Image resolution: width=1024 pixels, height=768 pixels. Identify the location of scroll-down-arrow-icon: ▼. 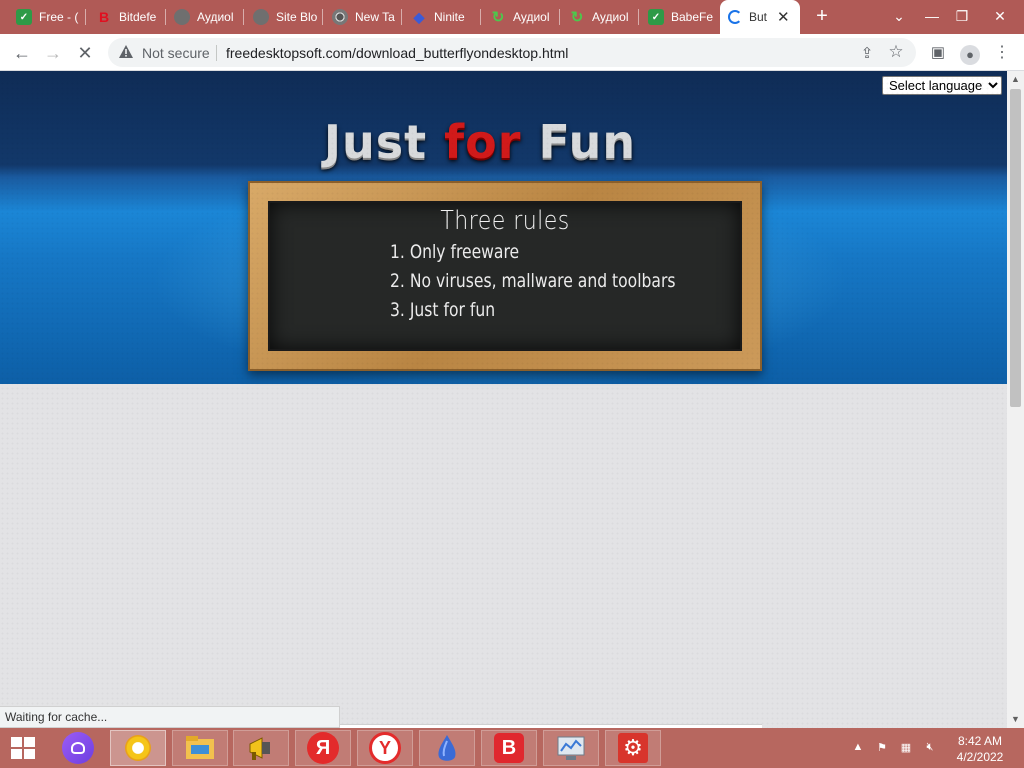
(1015, 719).